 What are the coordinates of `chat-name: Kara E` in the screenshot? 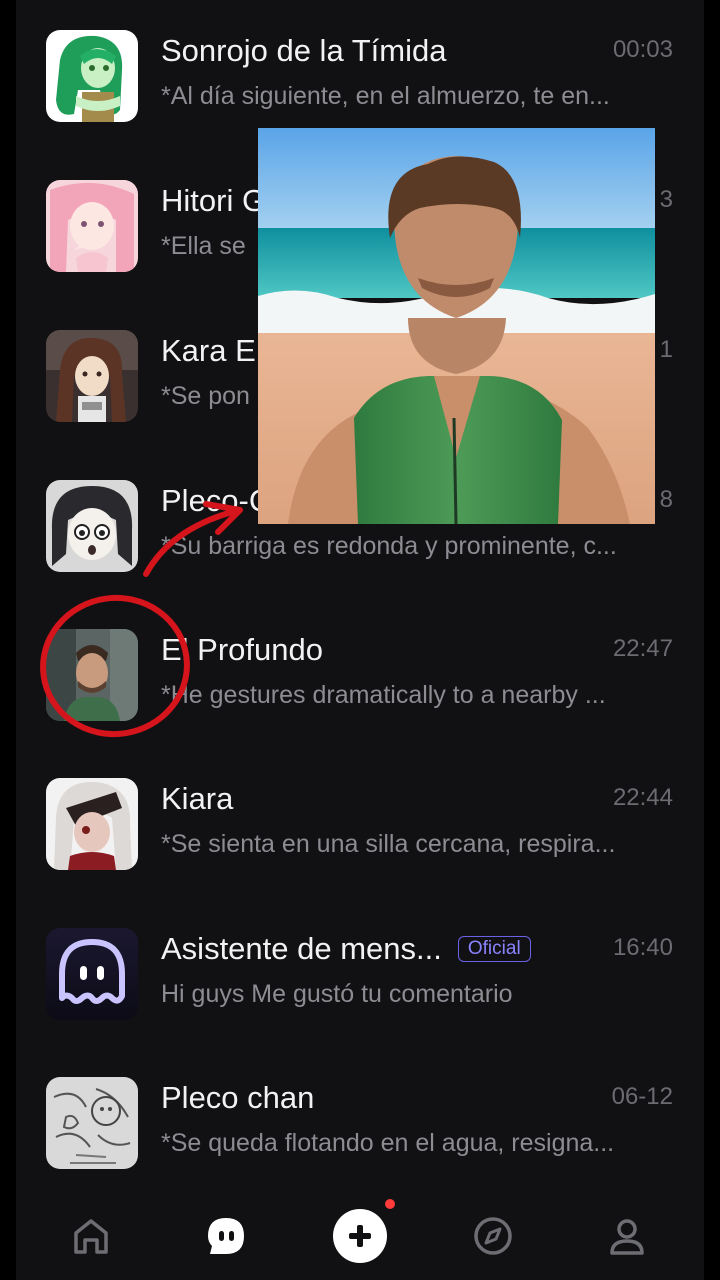 It's located at (208, 350).